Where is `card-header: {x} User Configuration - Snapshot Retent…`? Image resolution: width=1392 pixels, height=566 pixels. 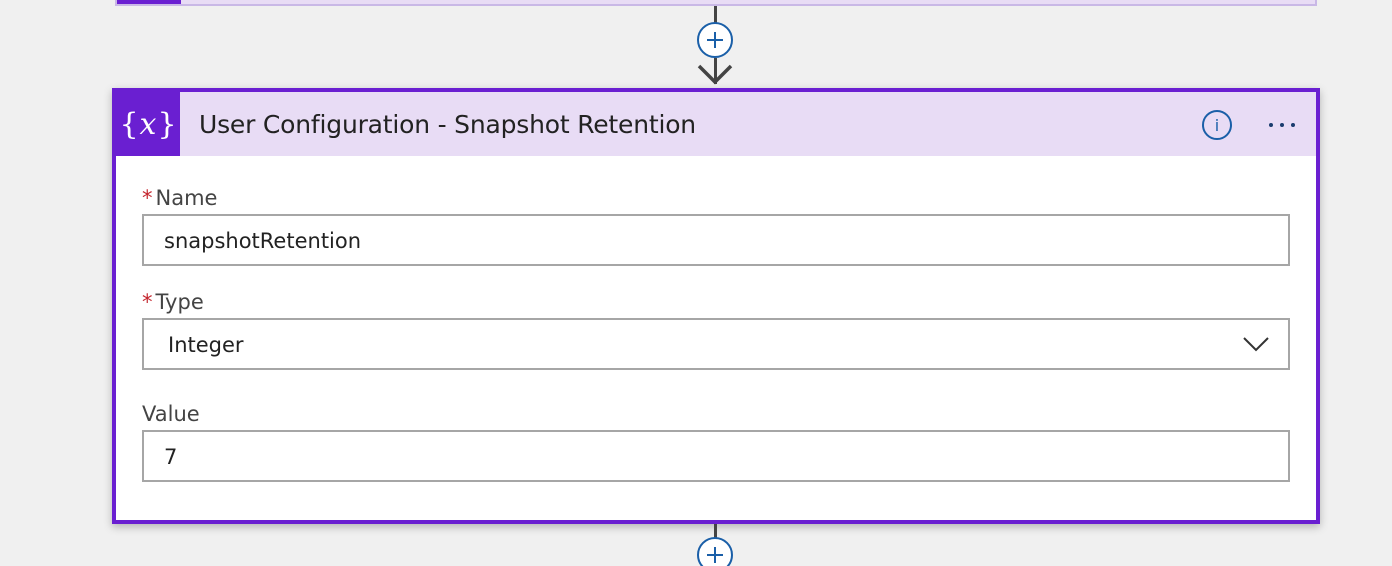
card-header: {x} User Configuration - Snapshot Retent… is located at coordinates (716, 124).